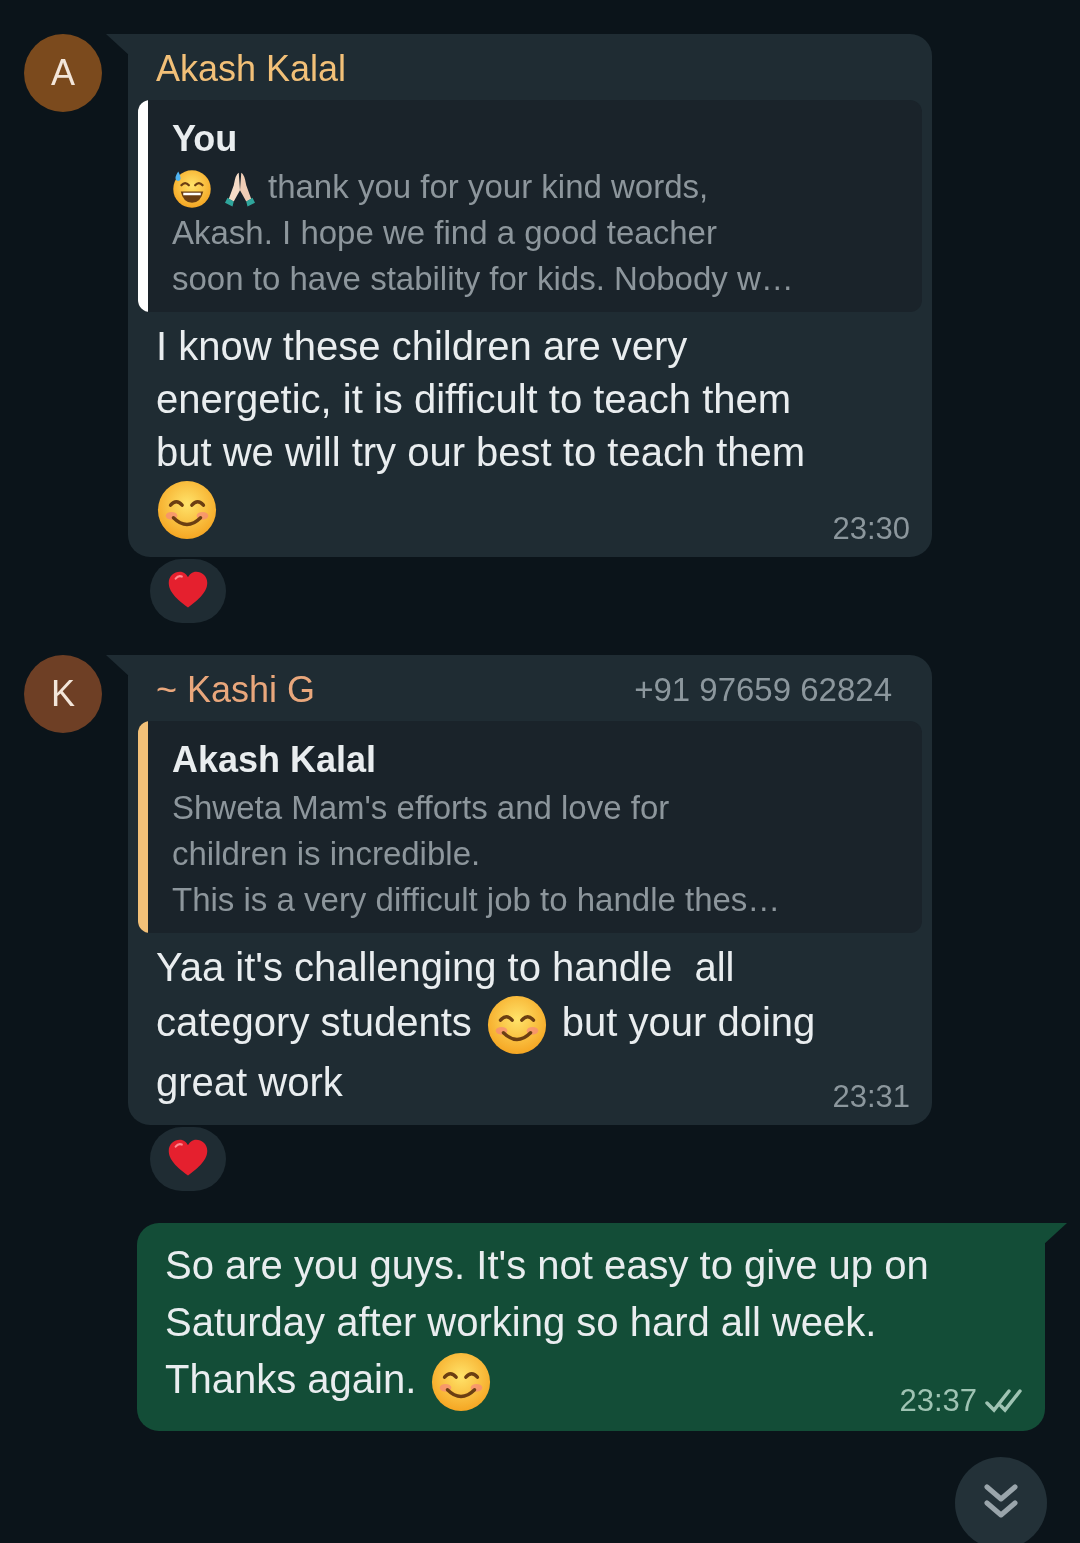 Image resolution: width=1080 pixels, height=1543 pixels. I want to click on quoted-text: Shweta Mam's efforts and love for, so click(421, 807).